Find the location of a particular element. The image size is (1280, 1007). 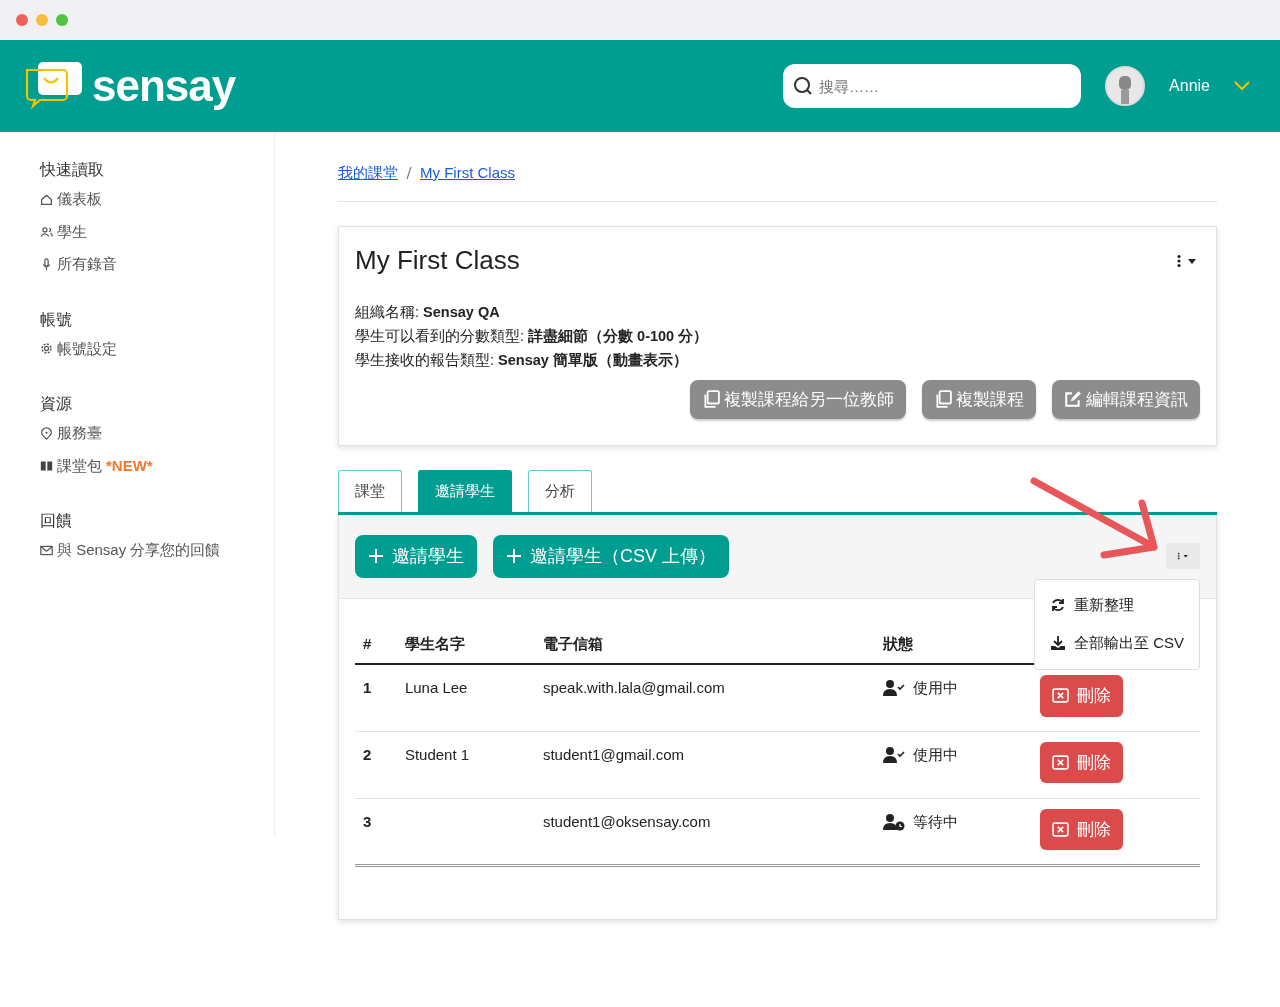

student-email: speak.with.lala@gmail.com is located at coordinates (705, 698).